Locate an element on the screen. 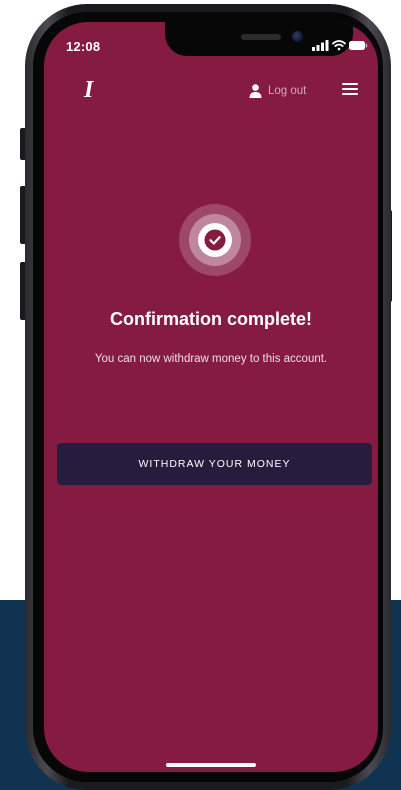 This screenshot has height=790, width=401. status-icons is located at coordinates (340, 45).